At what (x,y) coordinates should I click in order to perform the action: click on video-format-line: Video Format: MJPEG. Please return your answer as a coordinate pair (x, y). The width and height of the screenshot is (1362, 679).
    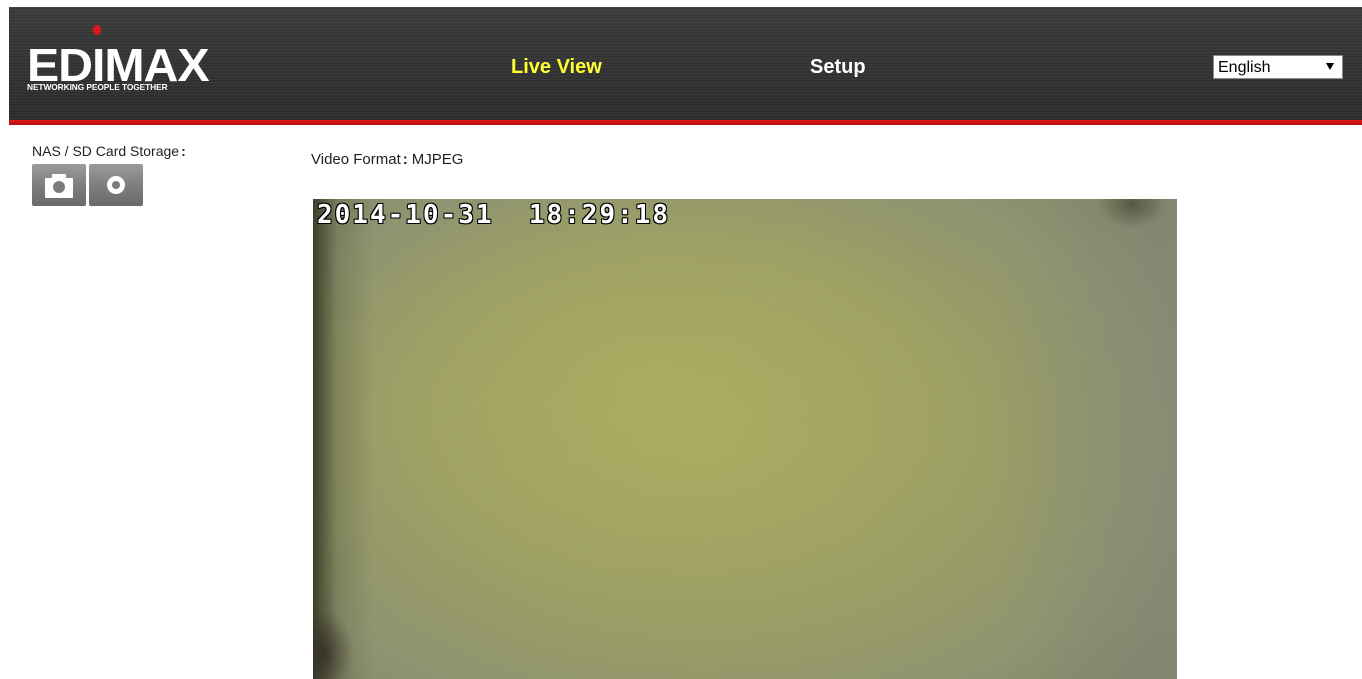
    Looking at the image, I should click on (387, 160).